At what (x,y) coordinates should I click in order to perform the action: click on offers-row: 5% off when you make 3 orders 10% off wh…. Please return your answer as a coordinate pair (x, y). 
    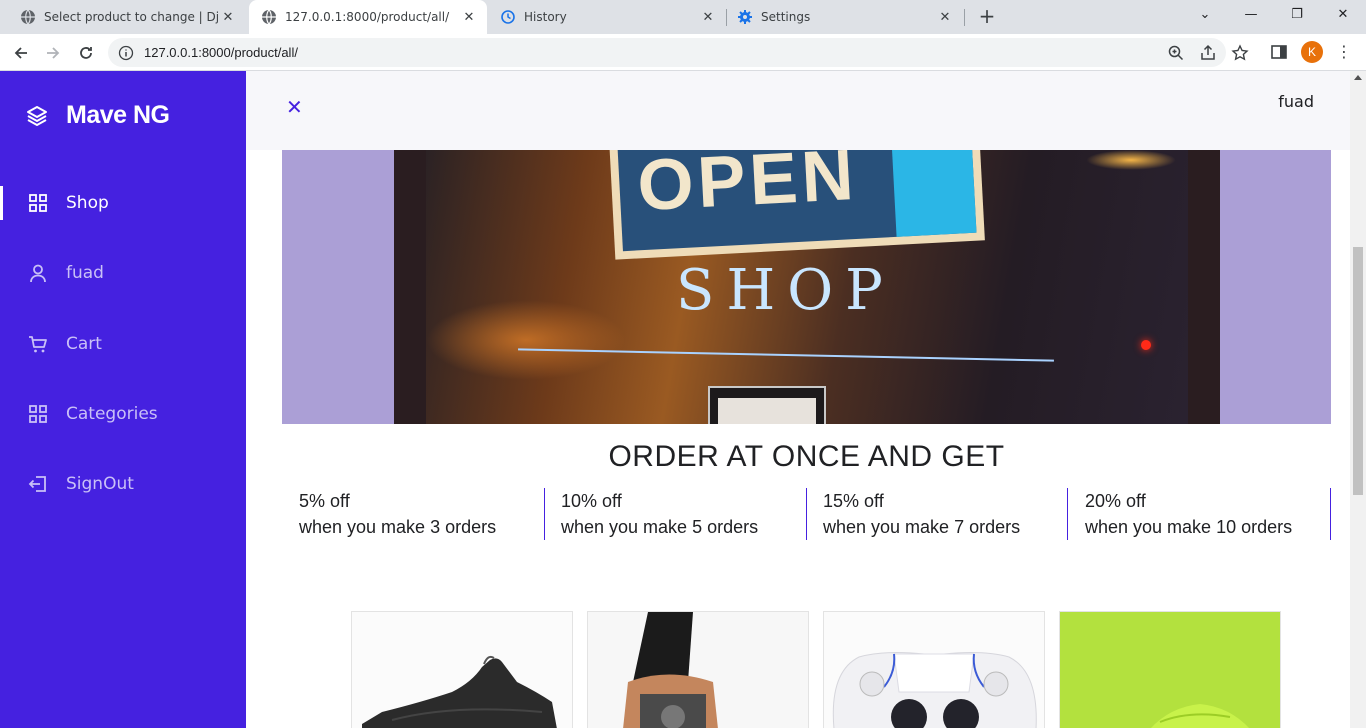
    Looking at the image, I should click on (806, 514).